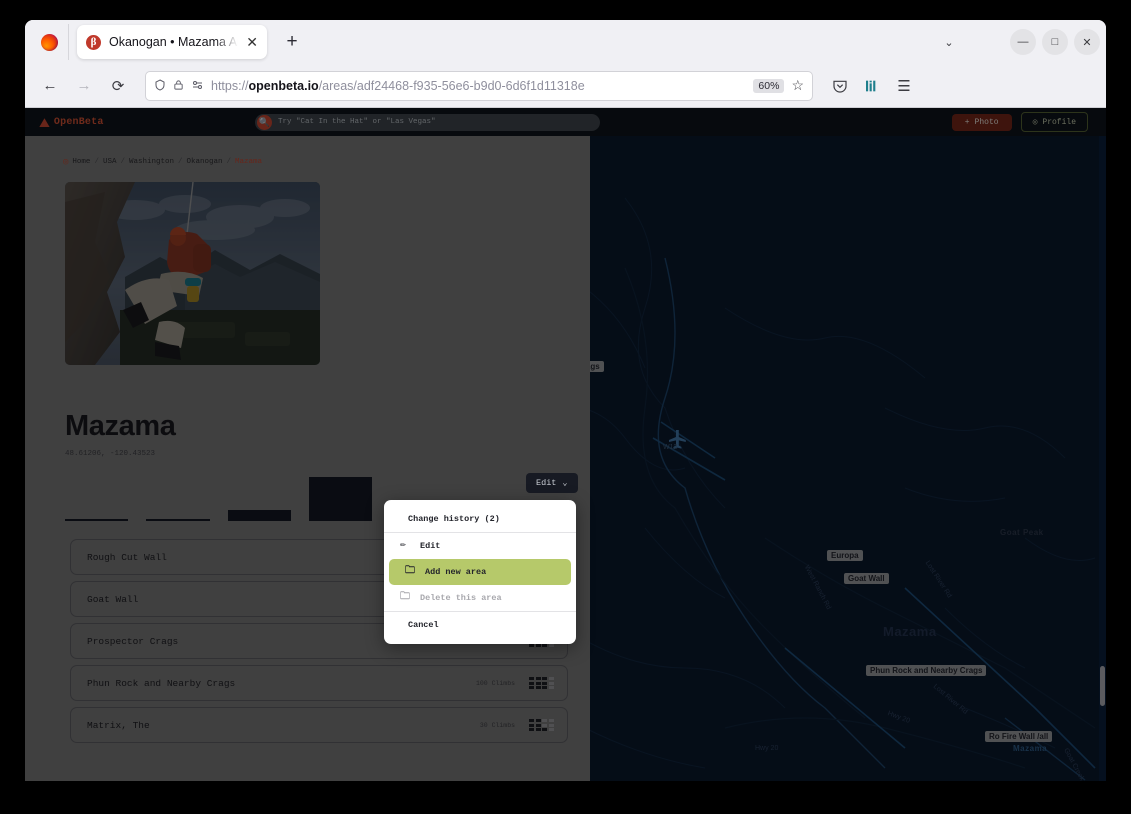 The image size is (1131, 814). What do you see at coordinates (546, 483) in the screenshot?
I see `edit-button-label: Edit` at bounding box center [546, 483].